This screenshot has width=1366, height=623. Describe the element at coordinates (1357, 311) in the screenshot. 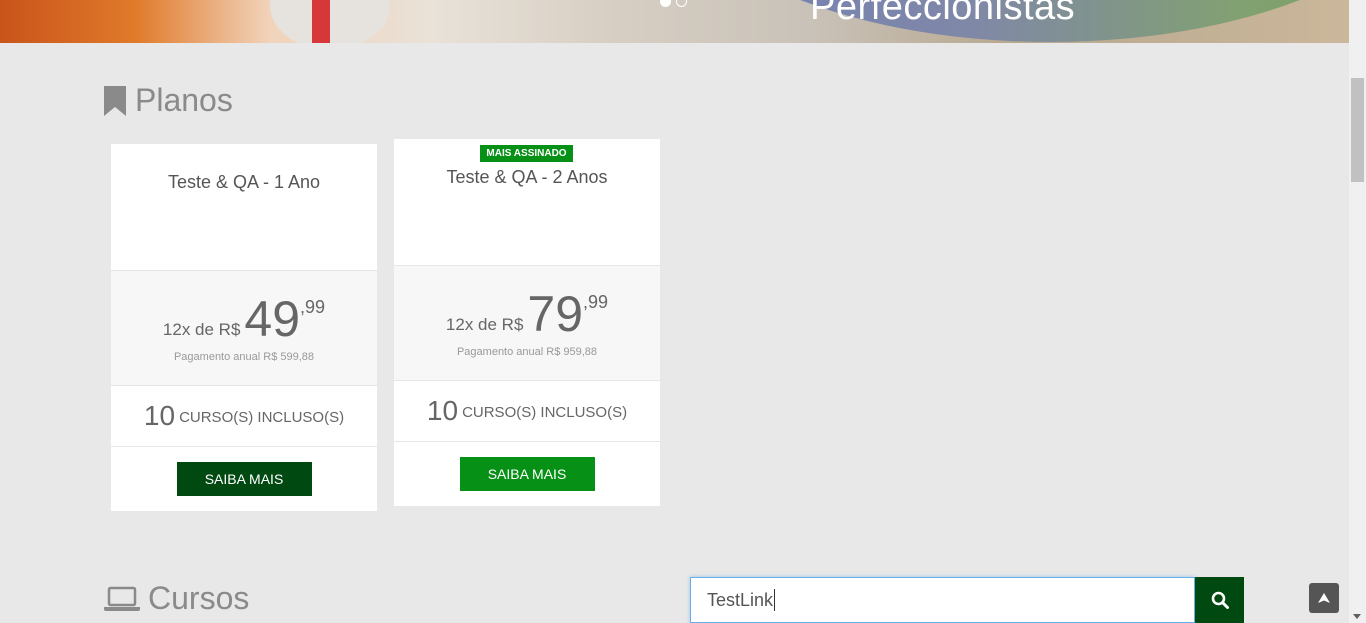

I see `page-scrollbar` at that location.